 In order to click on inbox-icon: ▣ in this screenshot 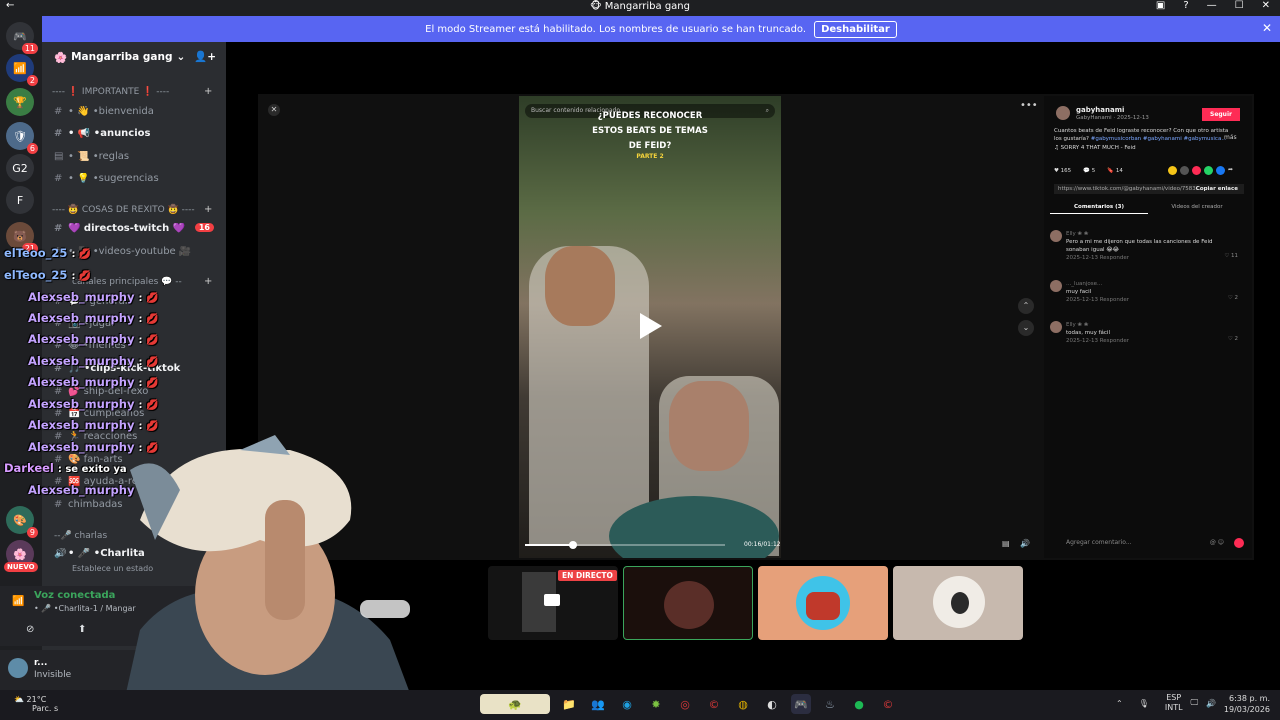, I will do `click(1160, 5)`.